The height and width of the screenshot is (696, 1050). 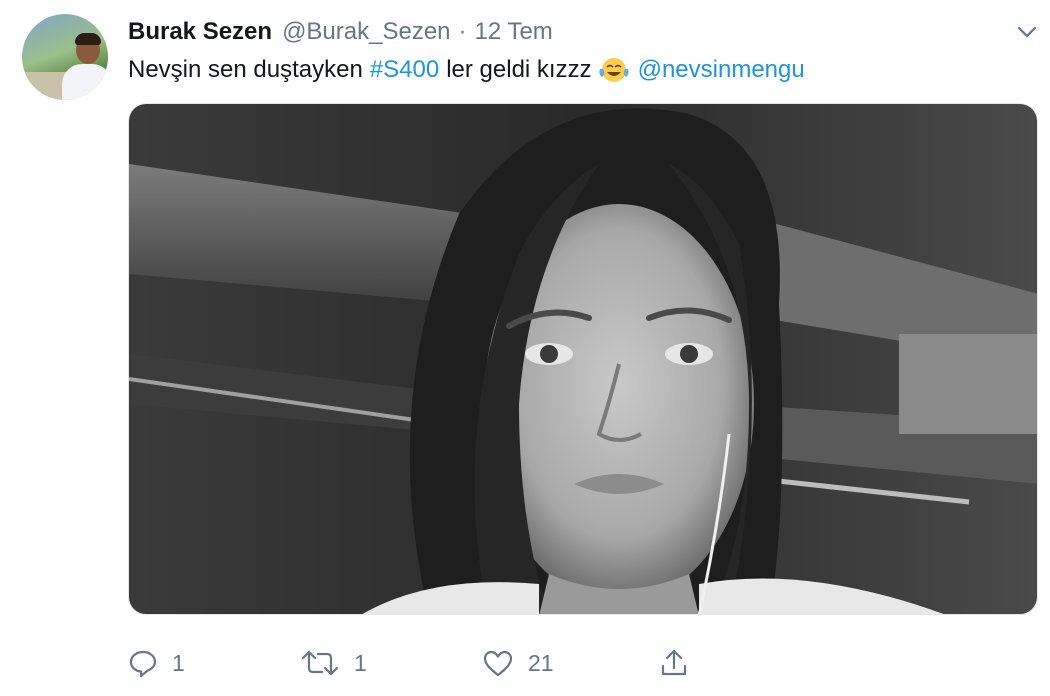 What do you see at coordinates (360, 662) in the screenshot?
I see `retweet-count: 1` at bounding box center [360, 662].